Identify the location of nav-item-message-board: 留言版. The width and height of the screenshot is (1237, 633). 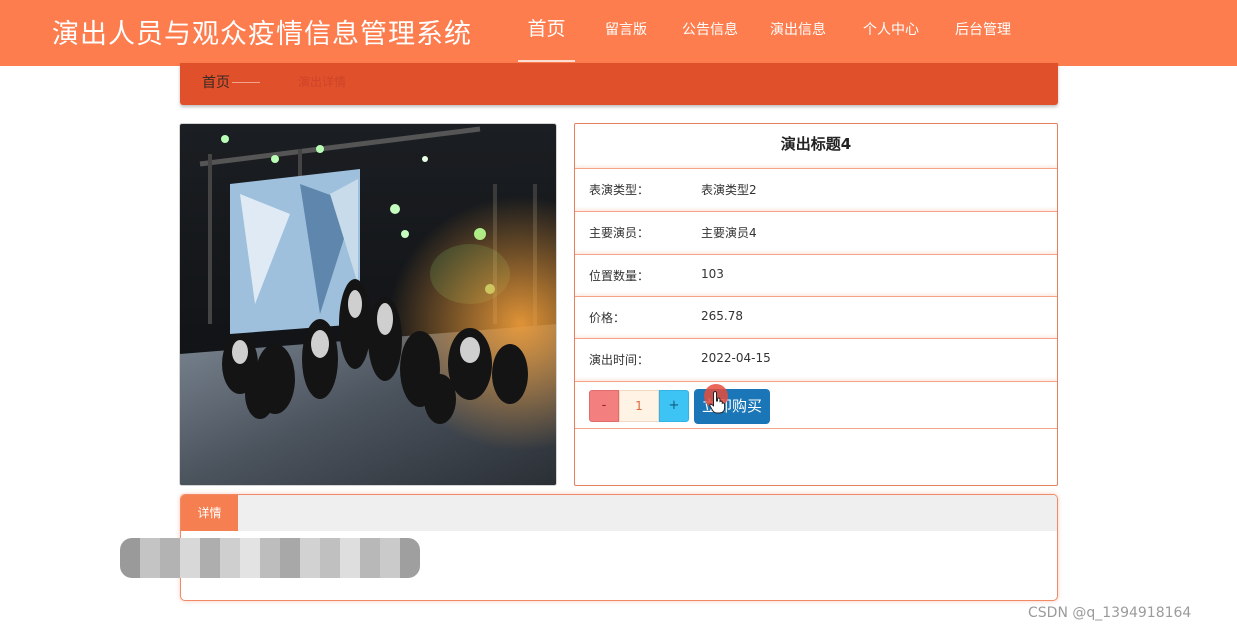
(626, 31).